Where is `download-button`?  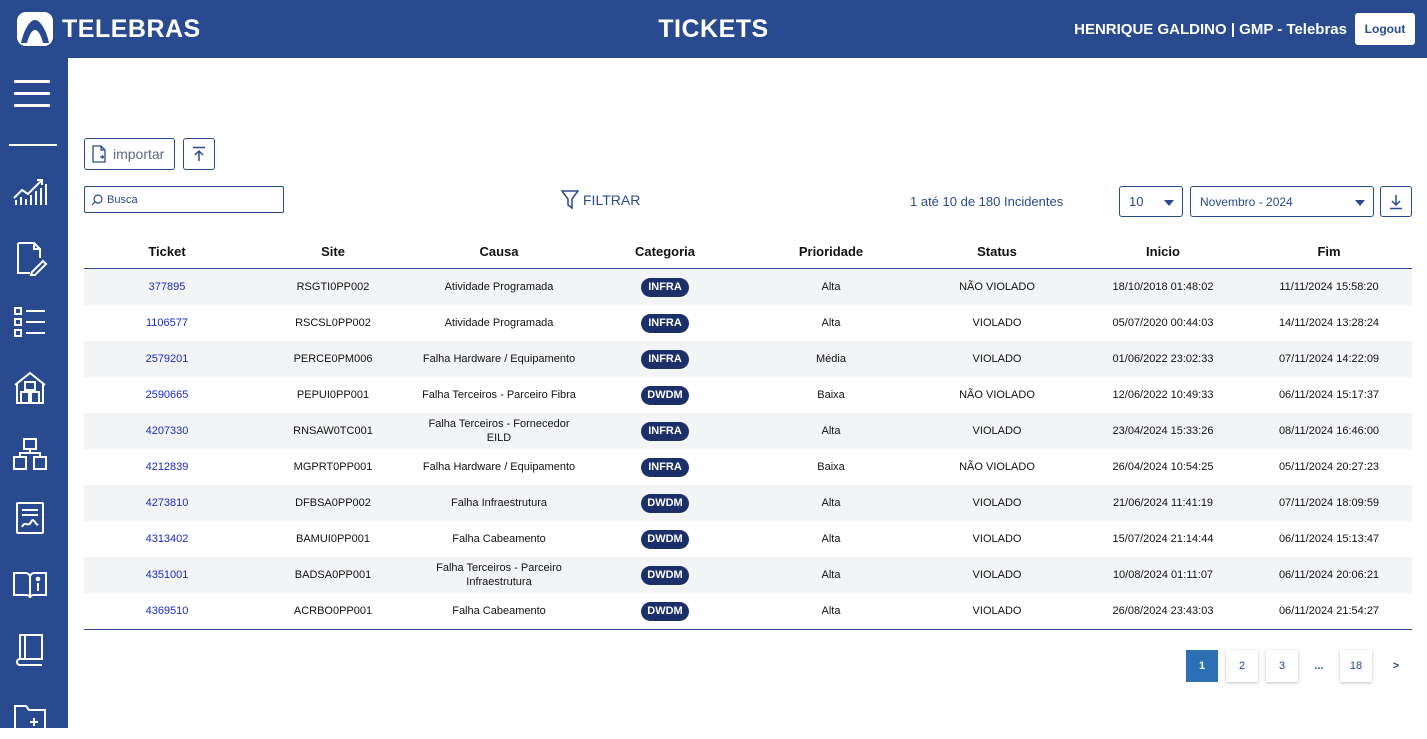 download-button is located at coordinates (1396, 201).